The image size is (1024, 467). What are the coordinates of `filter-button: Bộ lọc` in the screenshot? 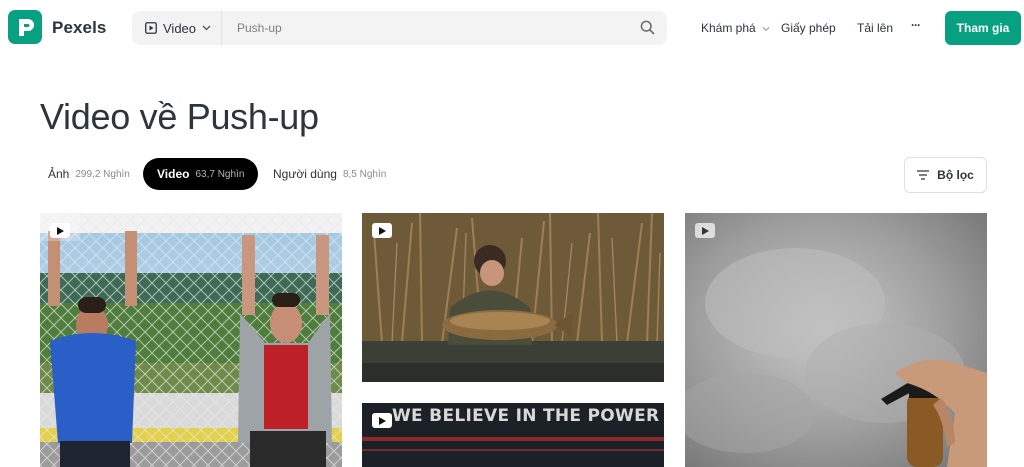 It's located at (945, 175).